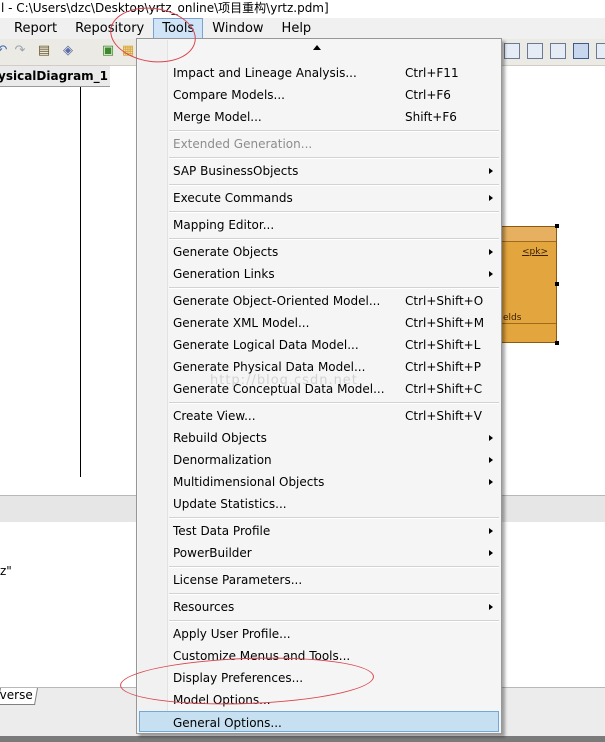  Describe the element at coordinates (443, 416) in the screenshot. I see `menu-item-shortcut: Ctrl+Shift+V` at that location.